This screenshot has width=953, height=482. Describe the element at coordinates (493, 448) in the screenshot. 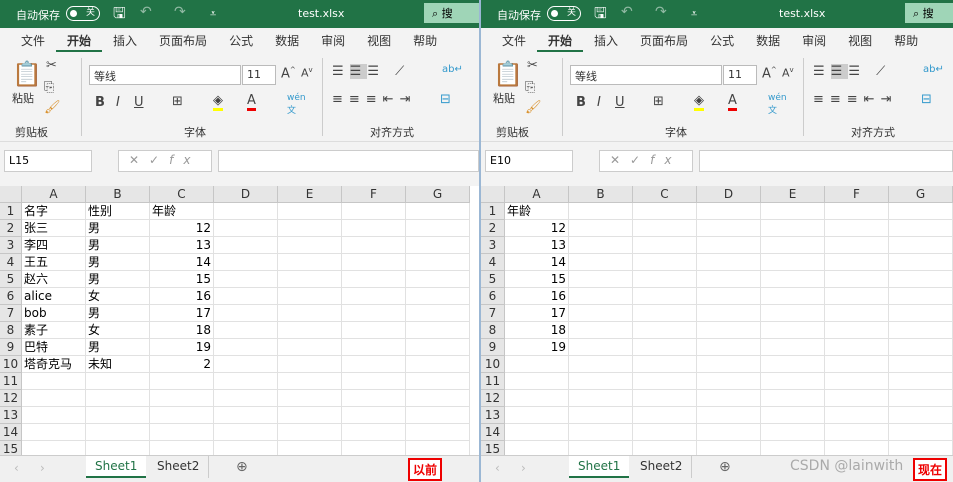

I see `row-header: 15` at that location.